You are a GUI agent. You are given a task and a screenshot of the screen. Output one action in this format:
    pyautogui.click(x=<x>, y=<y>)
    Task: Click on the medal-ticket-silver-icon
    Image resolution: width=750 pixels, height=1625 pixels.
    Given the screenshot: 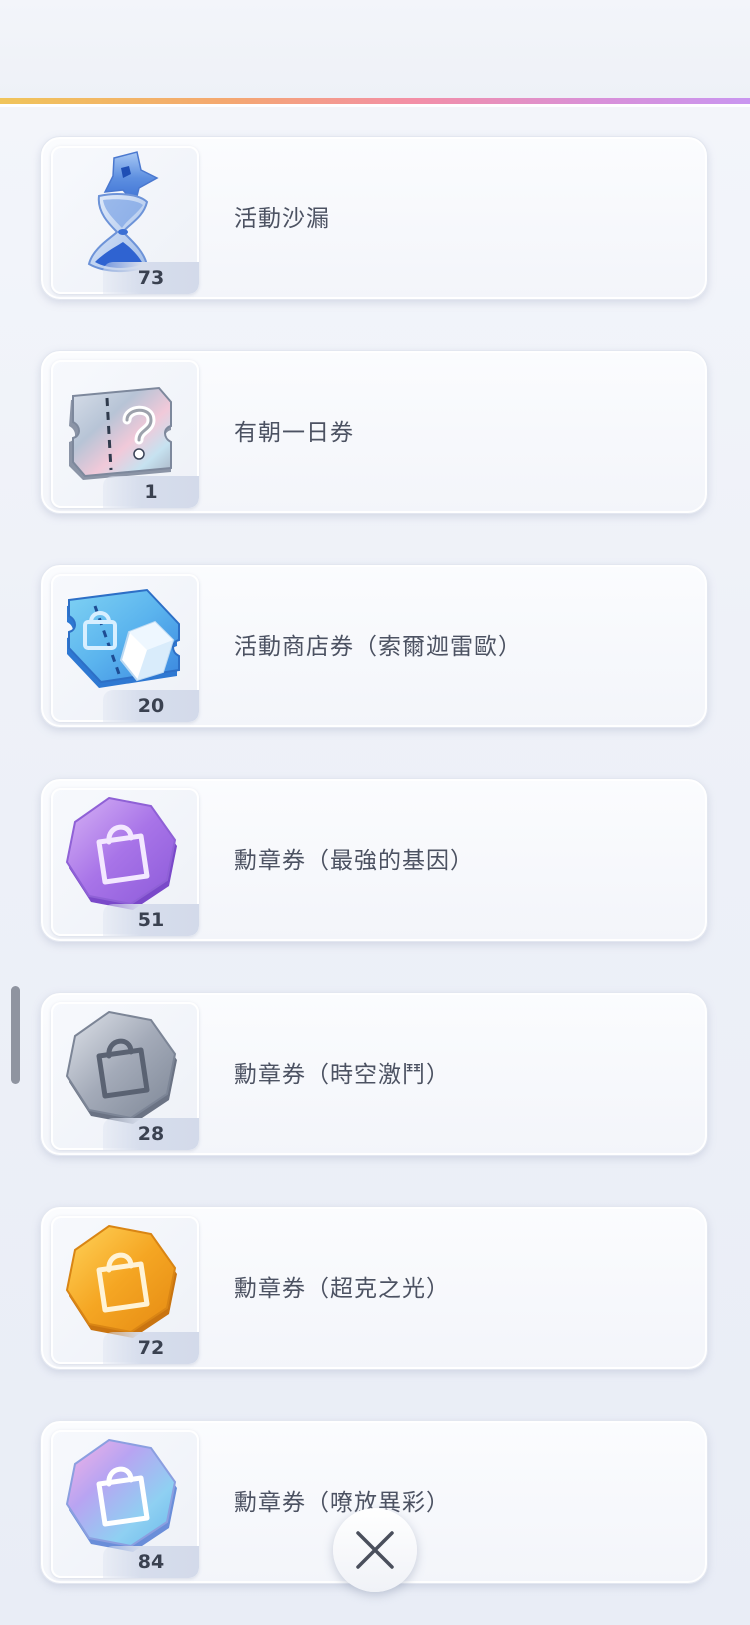 What is the action you would take?
    pyautogui.click(x=121, y=1067)
    